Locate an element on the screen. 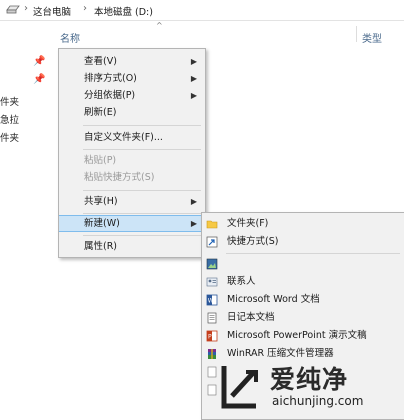  watermark: 爱纯净 aichunjing.com is located at coordinates (306, 387).